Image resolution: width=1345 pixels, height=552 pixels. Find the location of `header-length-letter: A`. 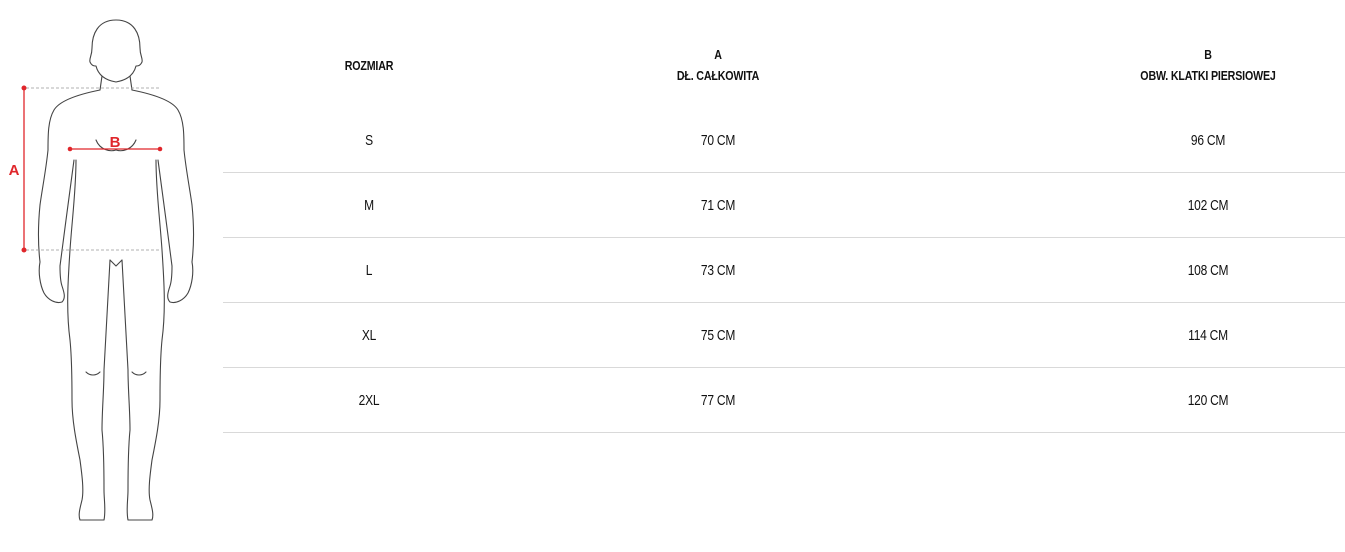

header-length-letter: A is located at coordinates (718, 54).